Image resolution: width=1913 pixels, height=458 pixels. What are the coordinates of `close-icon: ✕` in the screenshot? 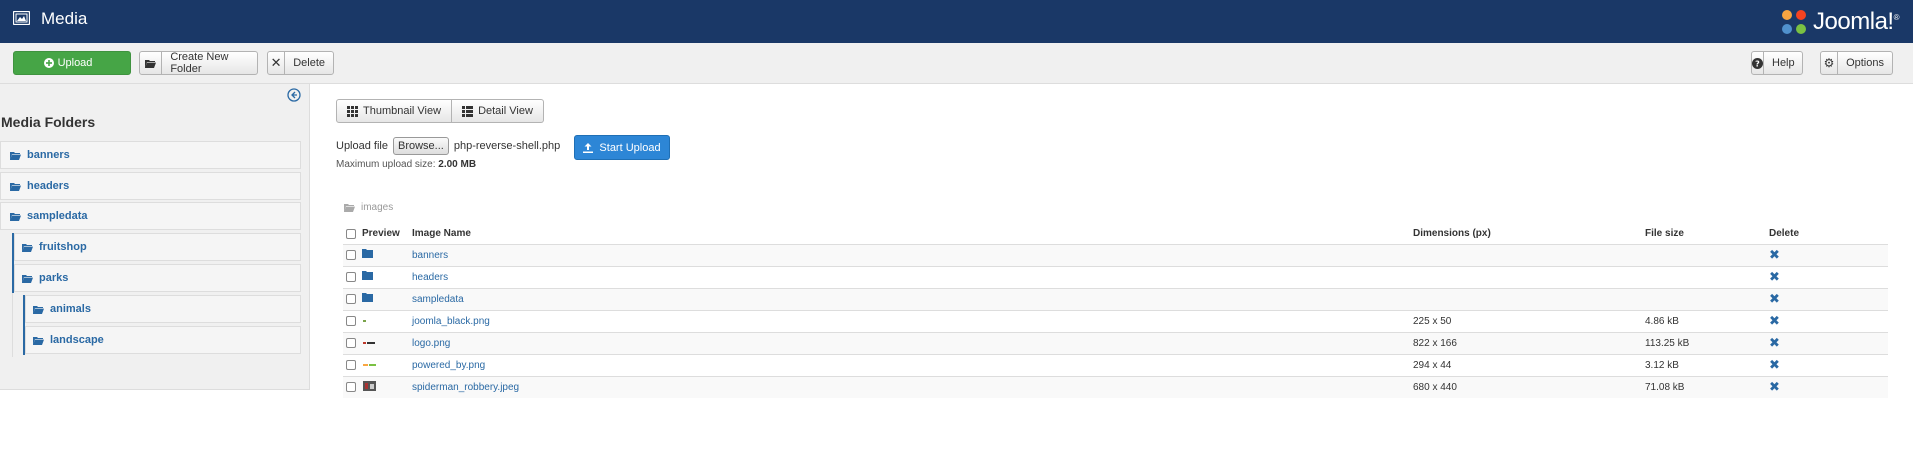 It's located at (277, 63).